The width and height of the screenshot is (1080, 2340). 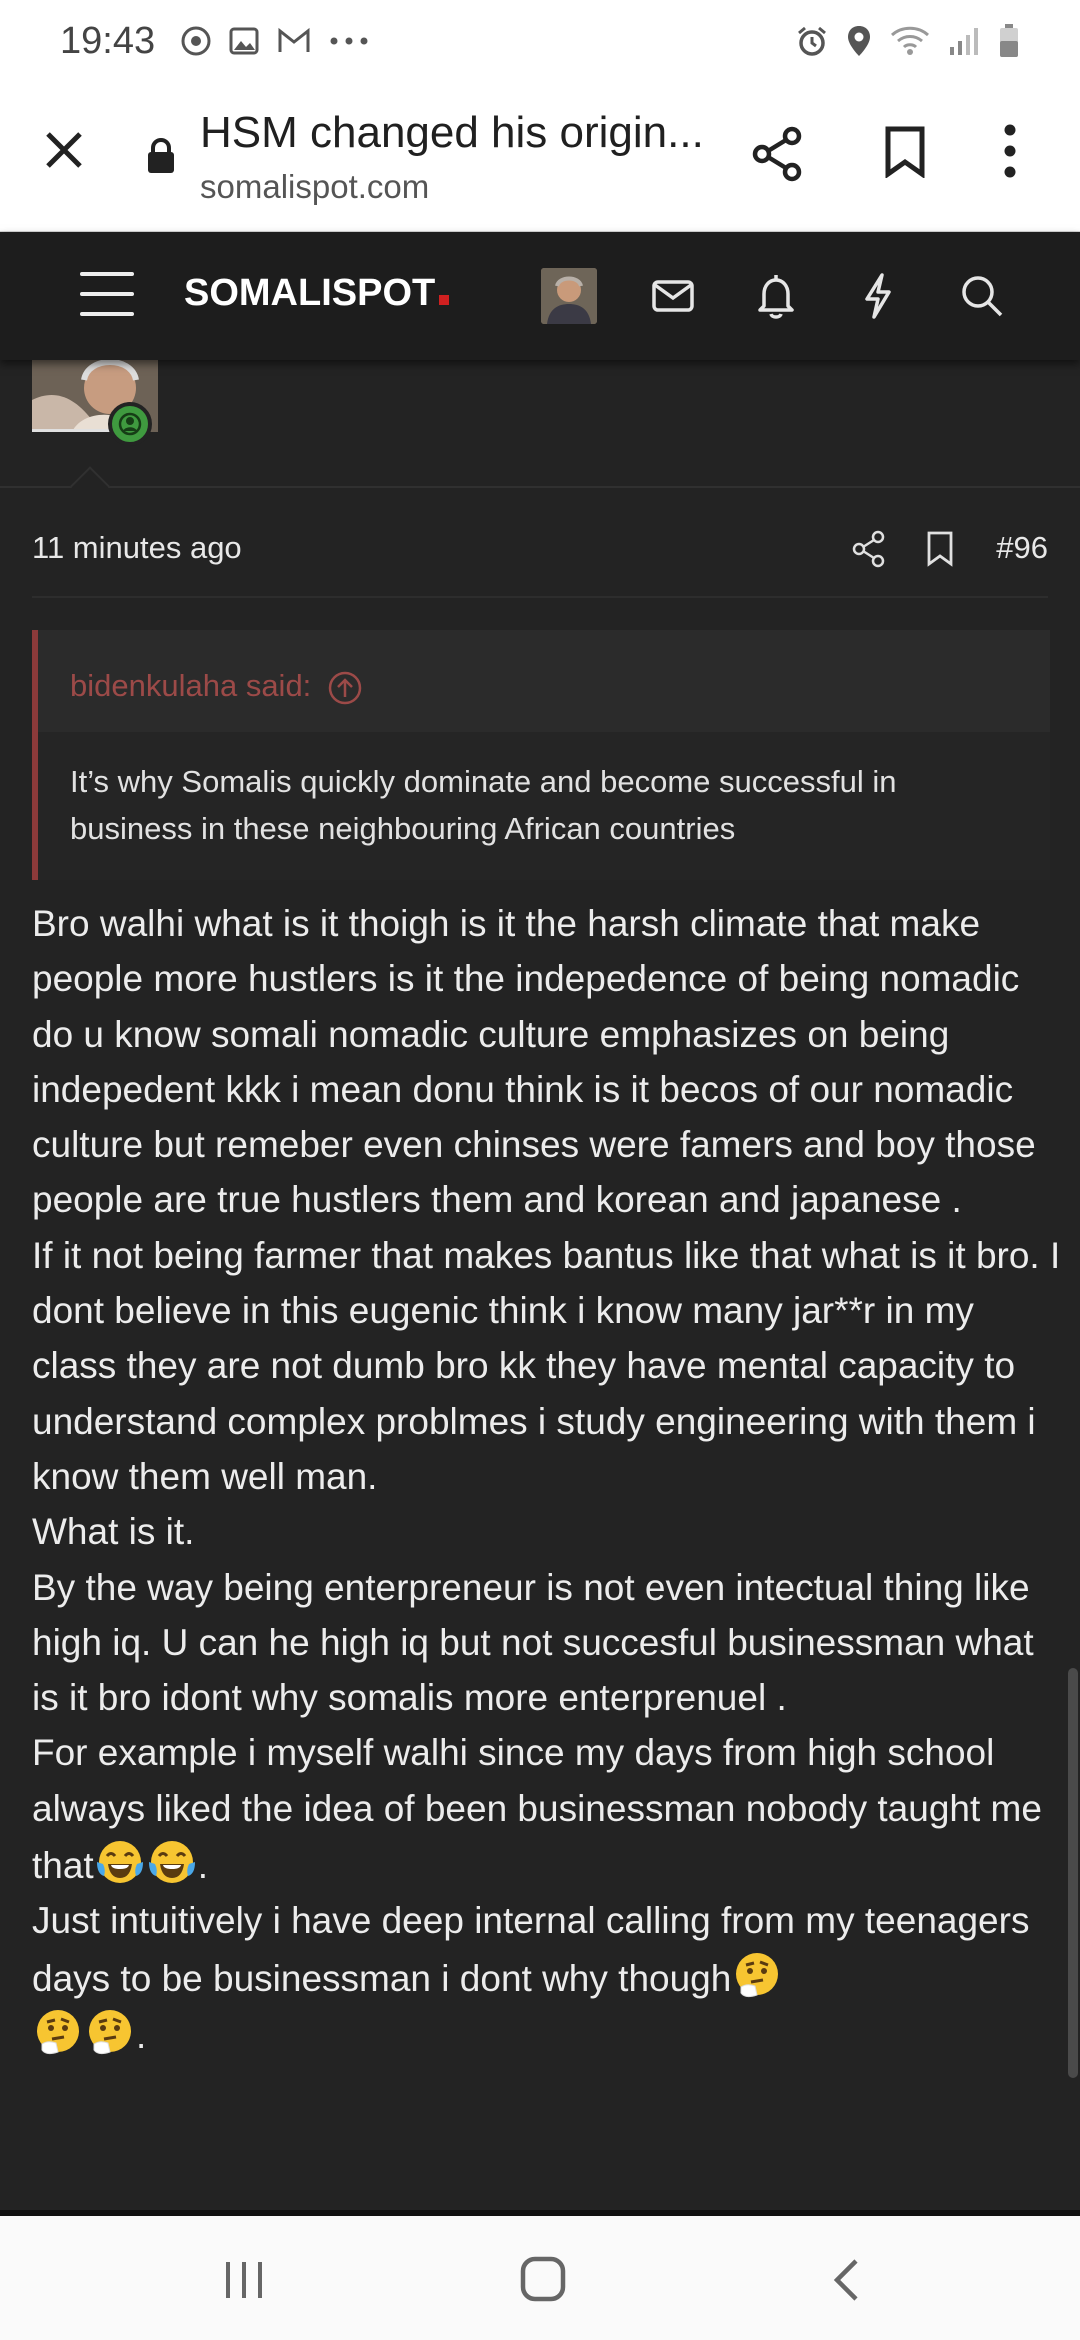 What do you see at coordinates (310, 293) in the screenshot?
I see `site-logo-text: SOMALISPOT` at bounding box center [310, 293].